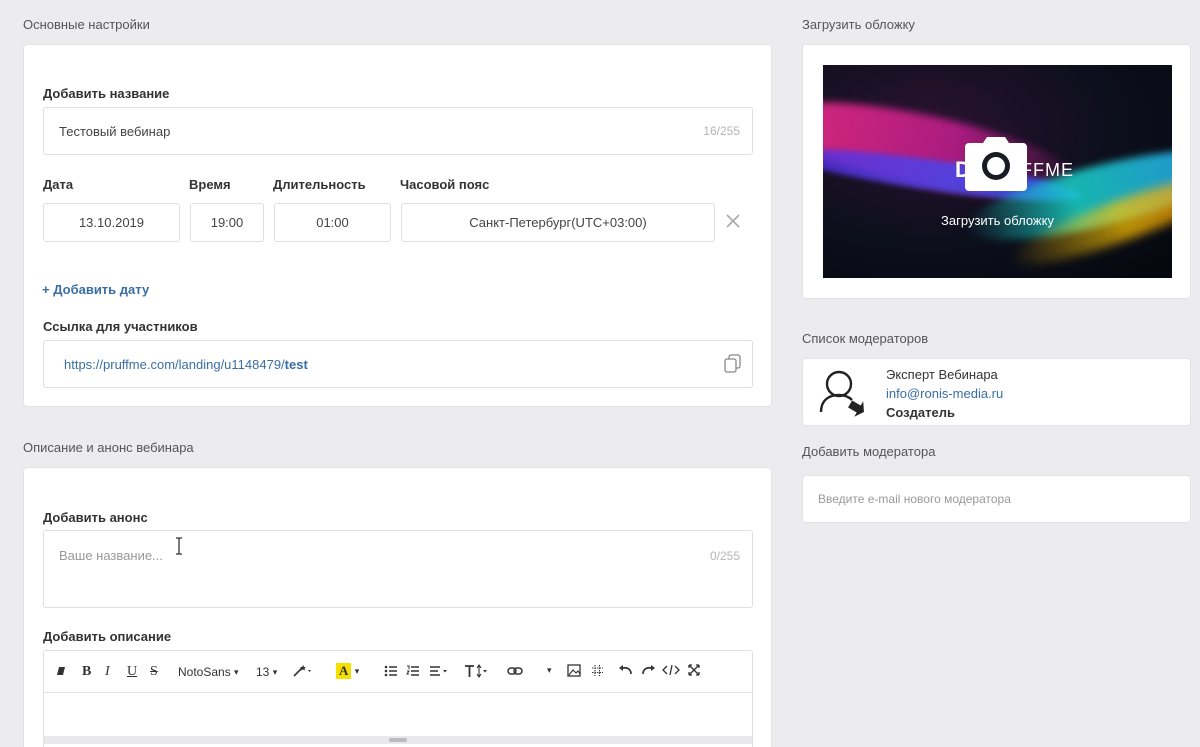 This screenshot has width=1200, height=747. I want to click on time-input: 19:00, so click(227, 222).